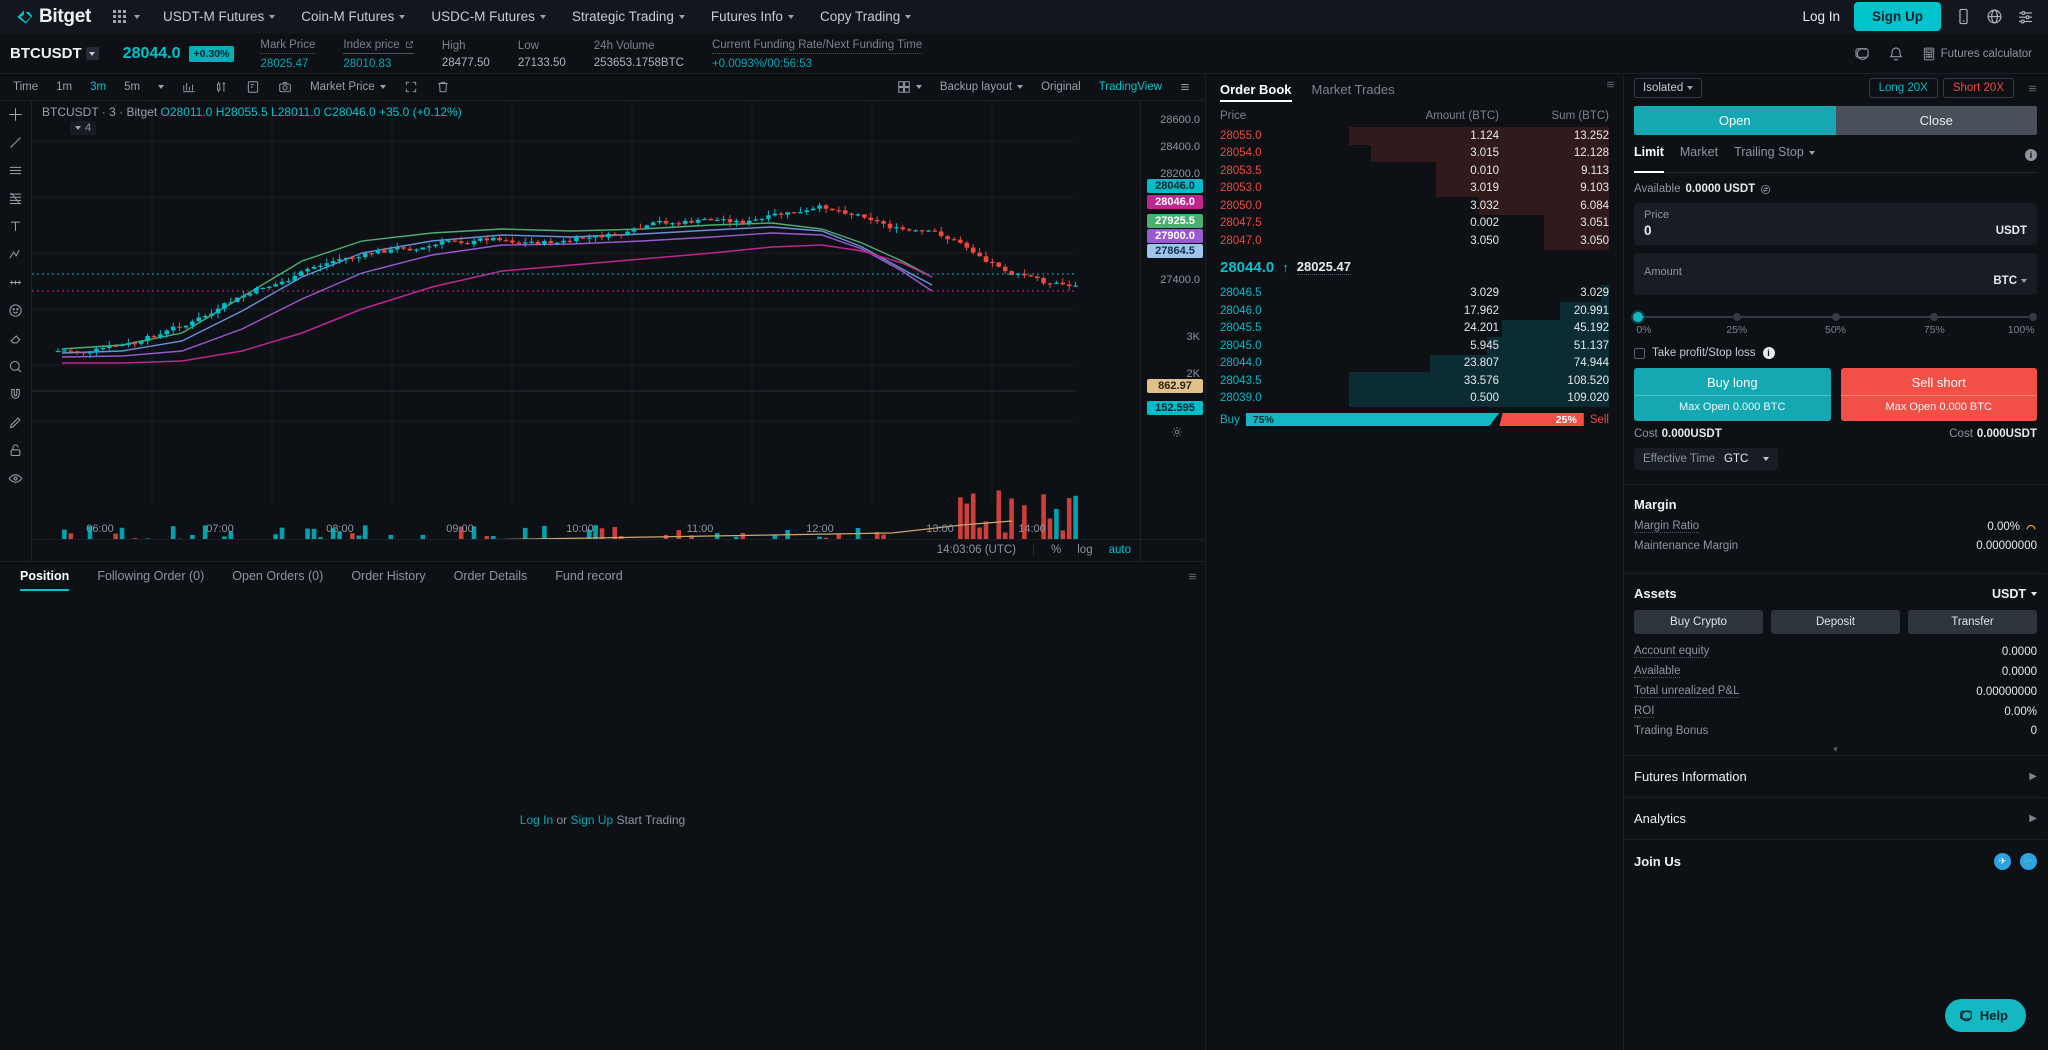 This screenshot has width=2048, height=1050. I want to click on sell-short-button: Sell short Max Open 0.000 BTC, so click(1938, 394).